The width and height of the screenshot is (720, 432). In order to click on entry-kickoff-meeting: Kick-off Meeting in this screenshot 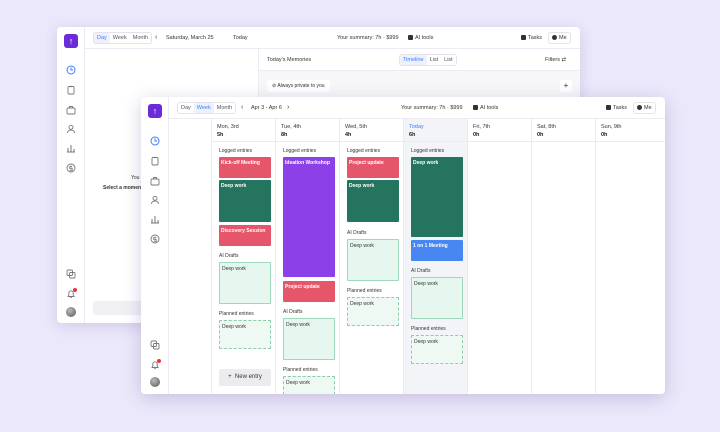, I will do `click(245, 167)`.